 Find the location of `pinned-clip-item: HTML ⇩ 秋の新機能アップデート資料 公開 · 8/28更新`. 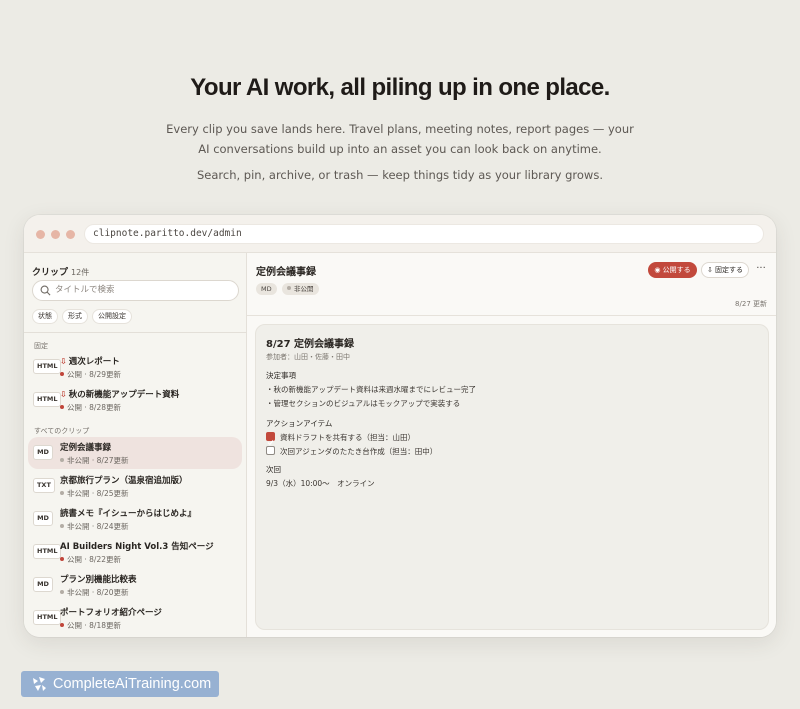

pinned-clip-item: HTML ⇩ 秋の新機能アップデート資料 公開 · 8/28更新 is located at coordinates (135, 400).